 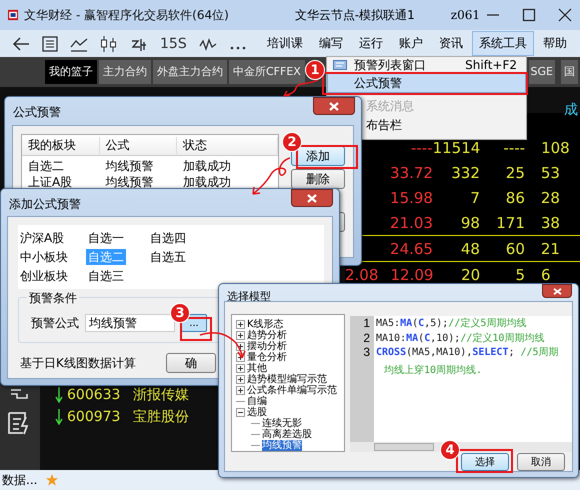 I want to click on tab: 中金所CFFEX, so click(x=267, y=72).